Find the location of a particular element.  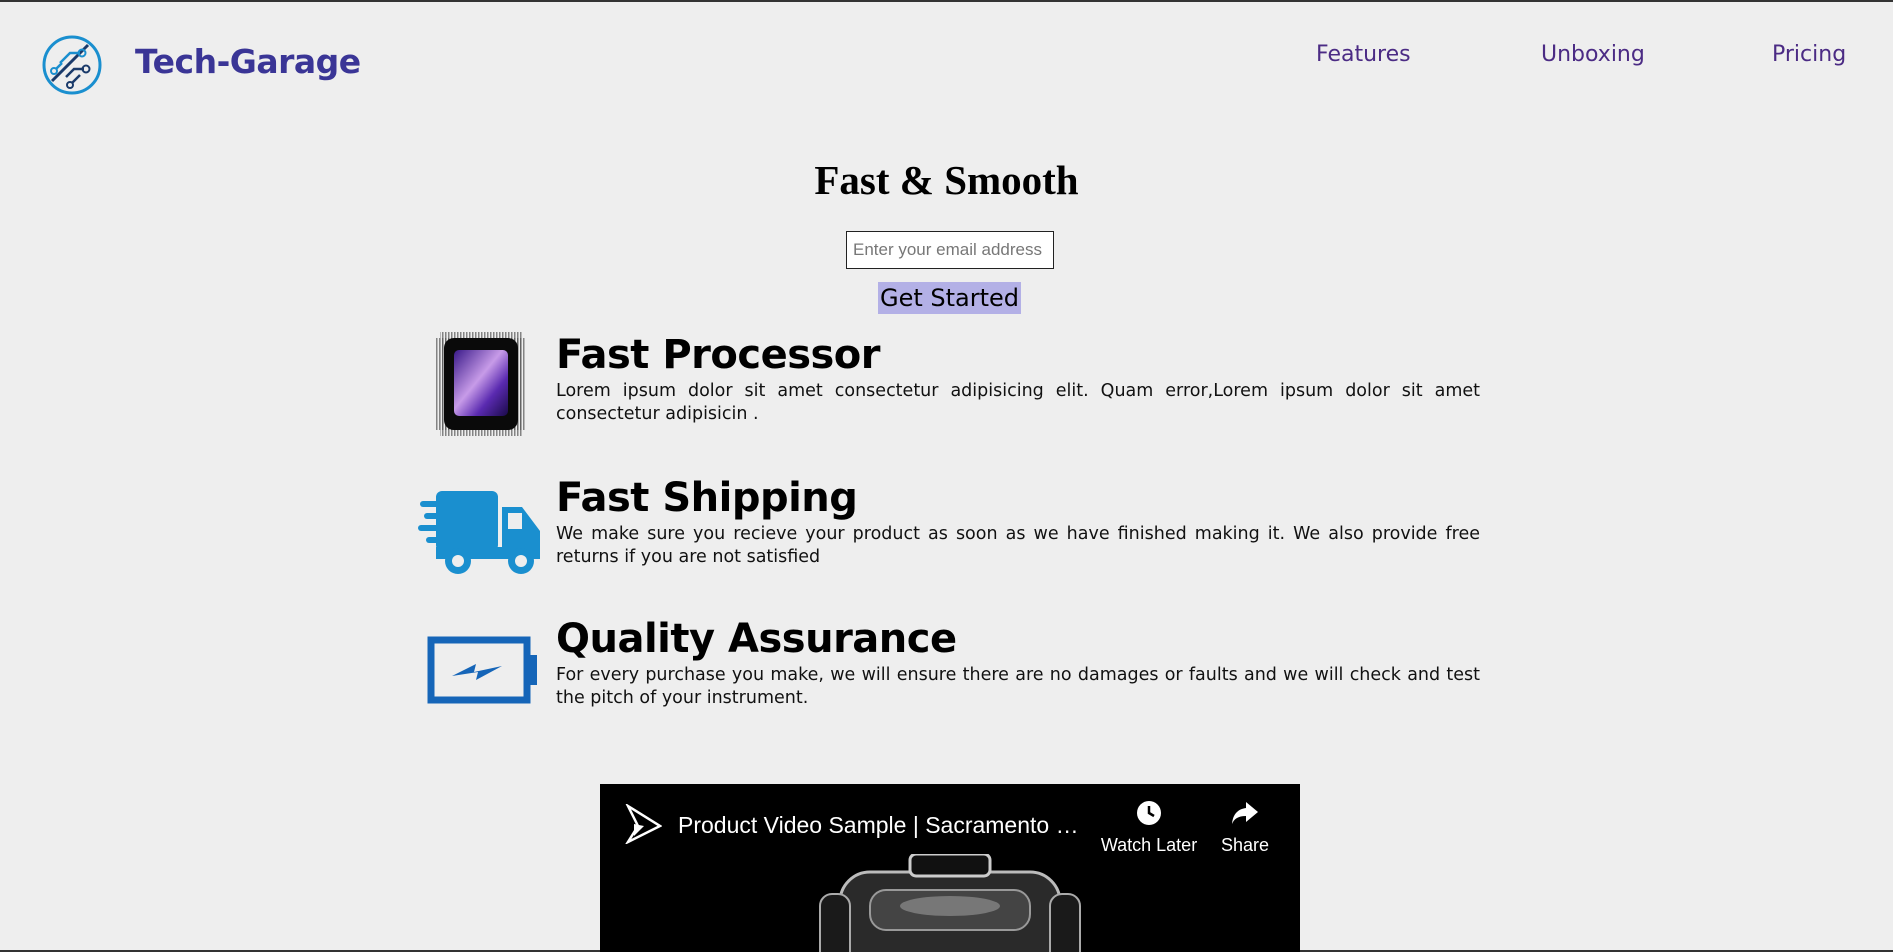

battery-charge-icon is located at coordinates (482, 670).